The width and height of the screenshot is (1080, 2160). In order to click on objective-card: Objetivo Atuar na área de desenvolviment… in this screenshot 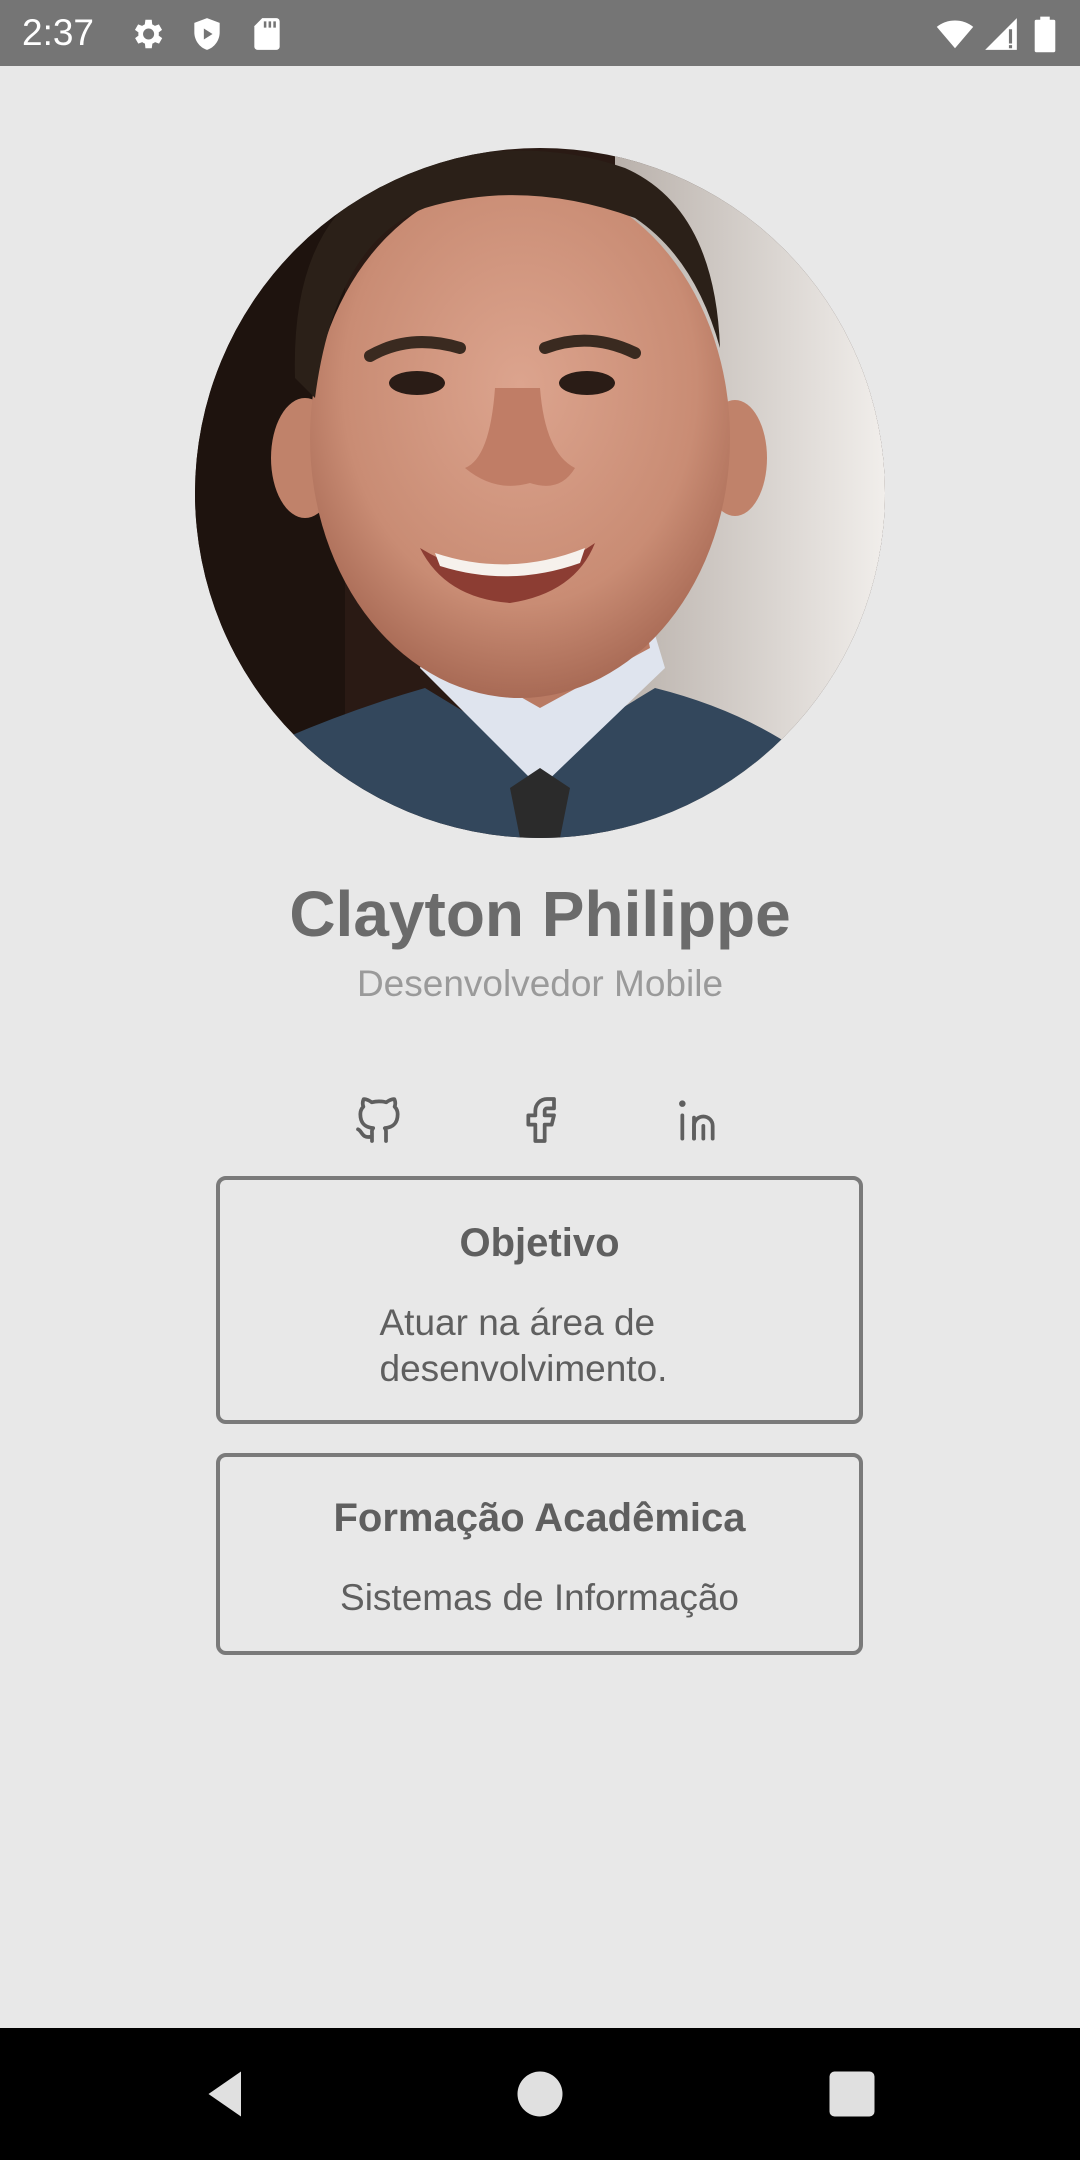, I will do `click(539, 1300)`.